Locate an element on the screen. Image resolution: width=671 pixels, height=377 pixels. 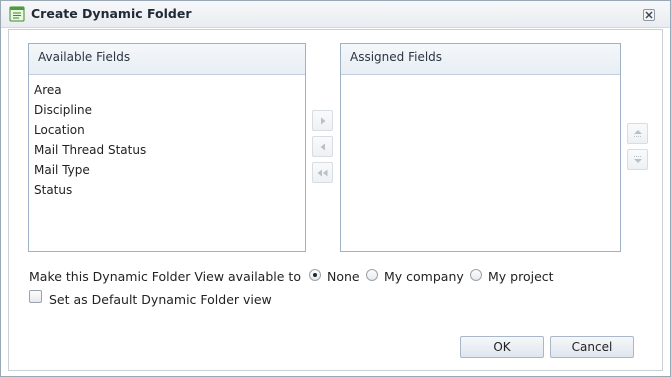
move-all-left-icon is located at coordinates (322, 172).